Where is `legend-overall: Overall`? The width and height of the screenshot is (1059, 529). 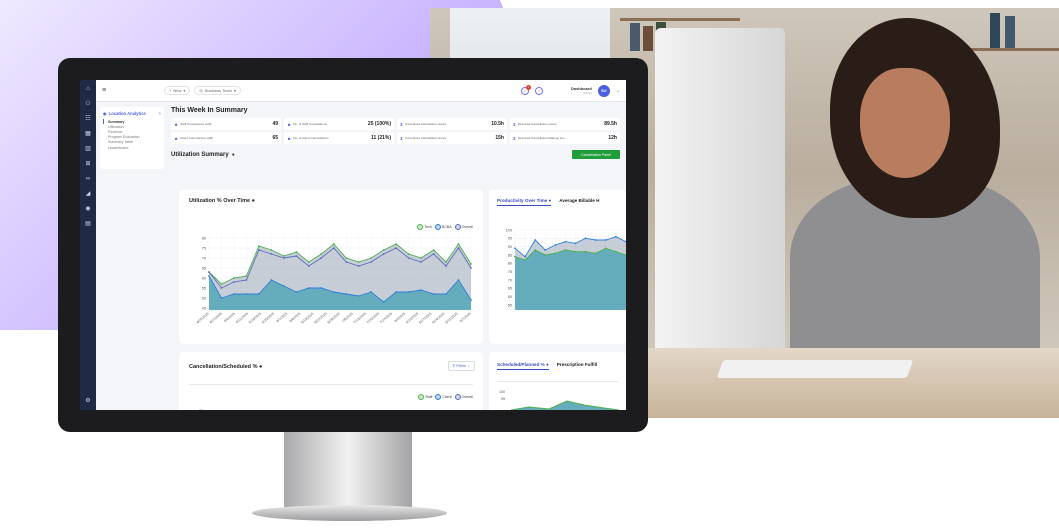 legend-overall: Overall is located at coordinates (463, 397).